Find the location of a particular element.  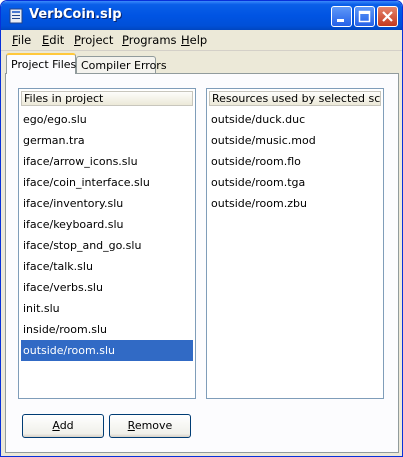

add-button: Add is located at coordinates (63, 426).